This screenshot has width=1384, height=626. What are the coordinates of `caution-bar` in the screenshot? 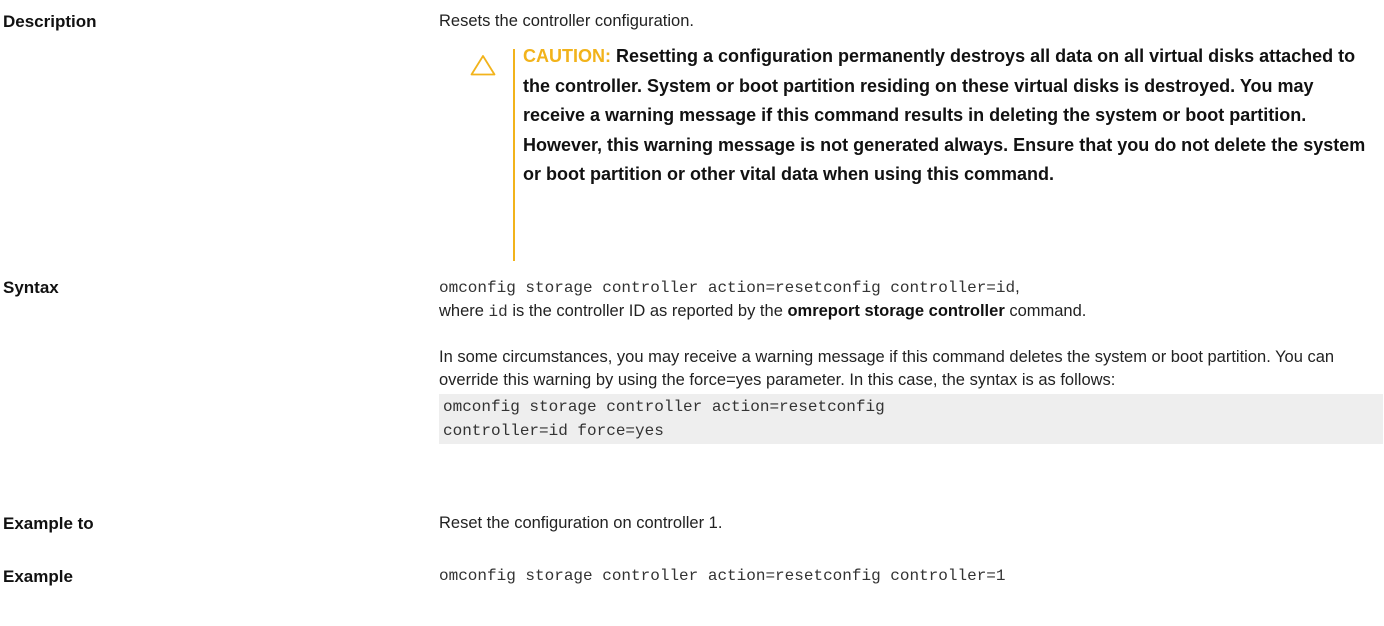 It's located at (514, 155).